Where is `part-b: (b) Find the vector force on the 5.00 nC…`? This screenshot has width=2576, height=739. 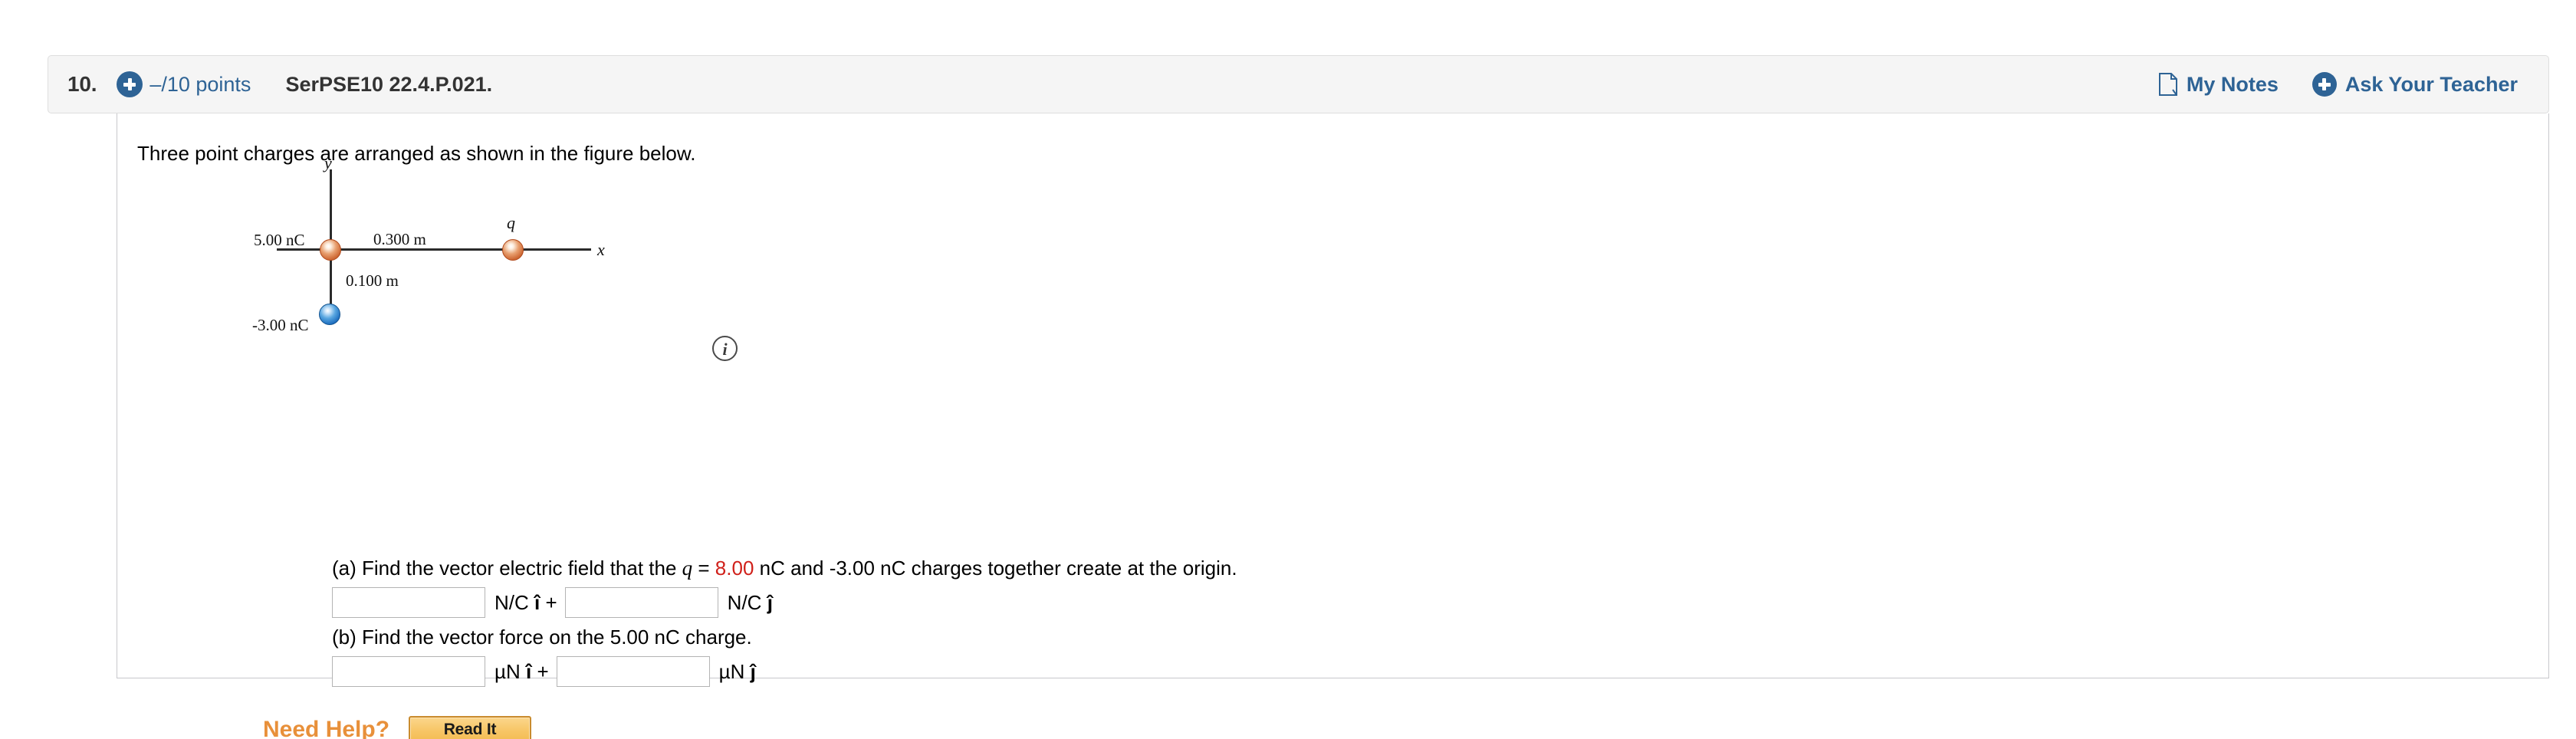 part-b: (b) Find the vector force on the 5.00 nC… is located at coordinates (548, 656).